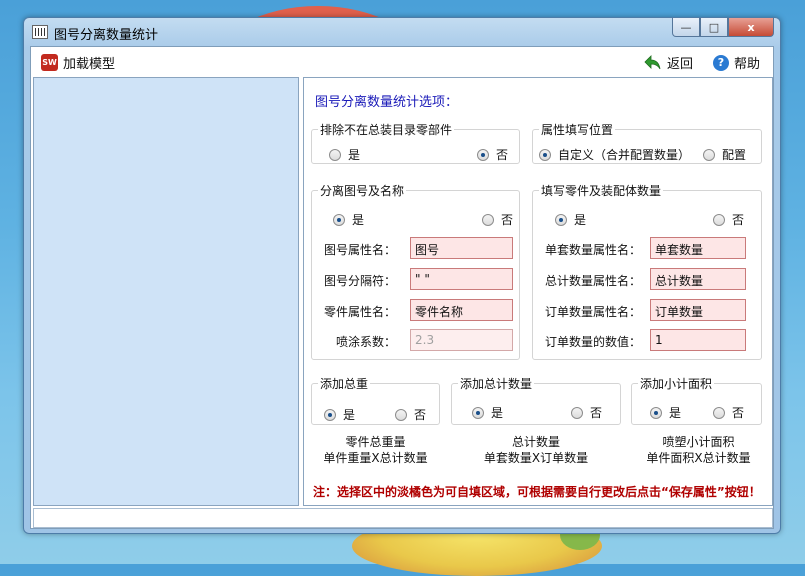  I want to click on status-bar, so click(403, 518).